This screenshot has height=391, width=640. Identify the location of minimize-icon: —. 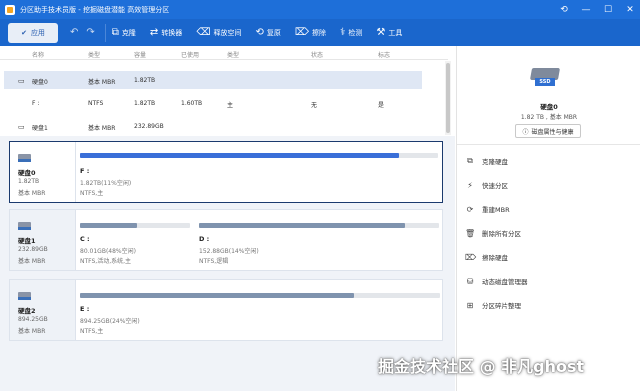
(586, 10).